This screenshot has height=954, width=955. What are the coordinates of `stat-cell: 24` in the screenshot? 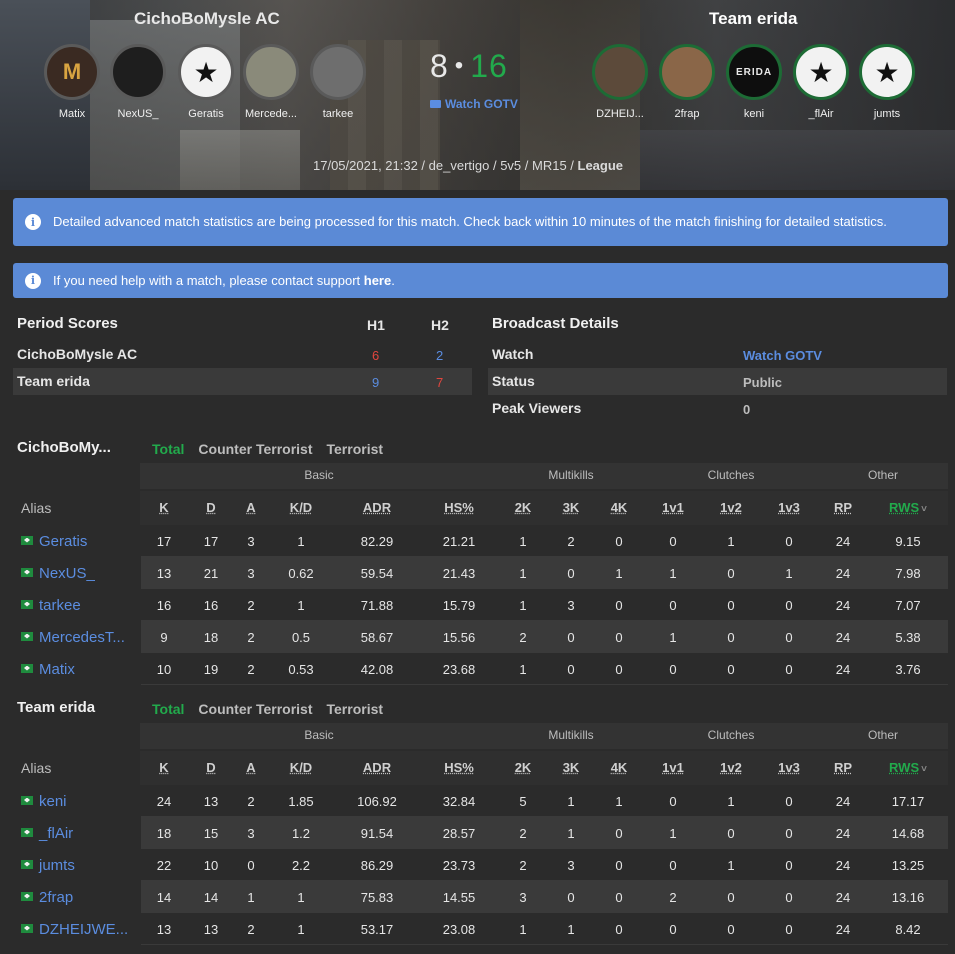 It's located at (843, 637).